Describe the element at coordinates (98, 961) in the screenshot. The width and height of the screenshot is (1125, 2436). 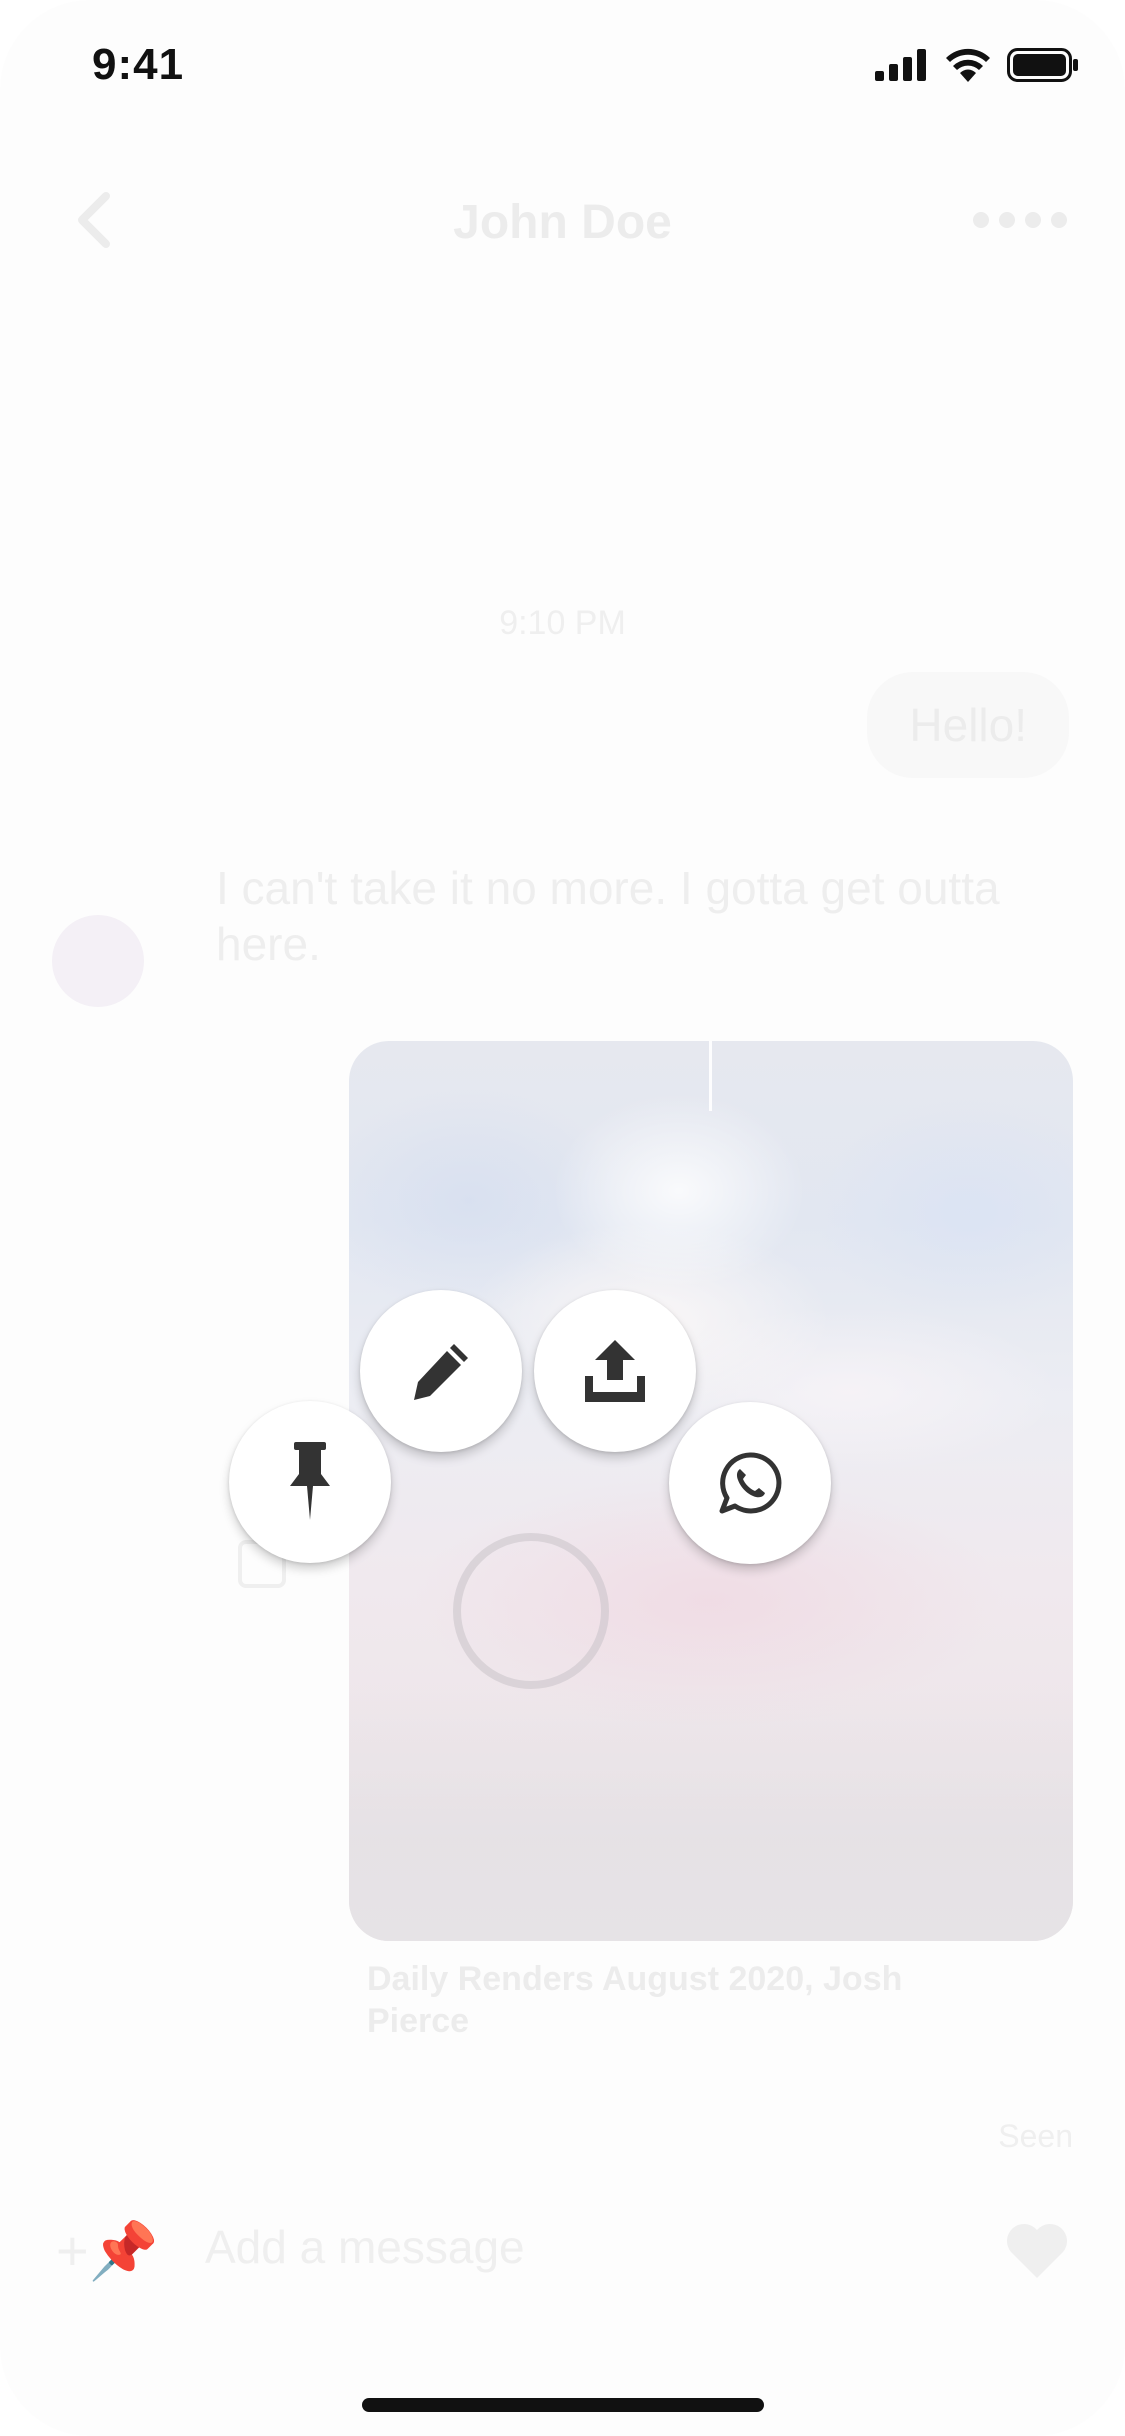
I see `avatar` at that location.